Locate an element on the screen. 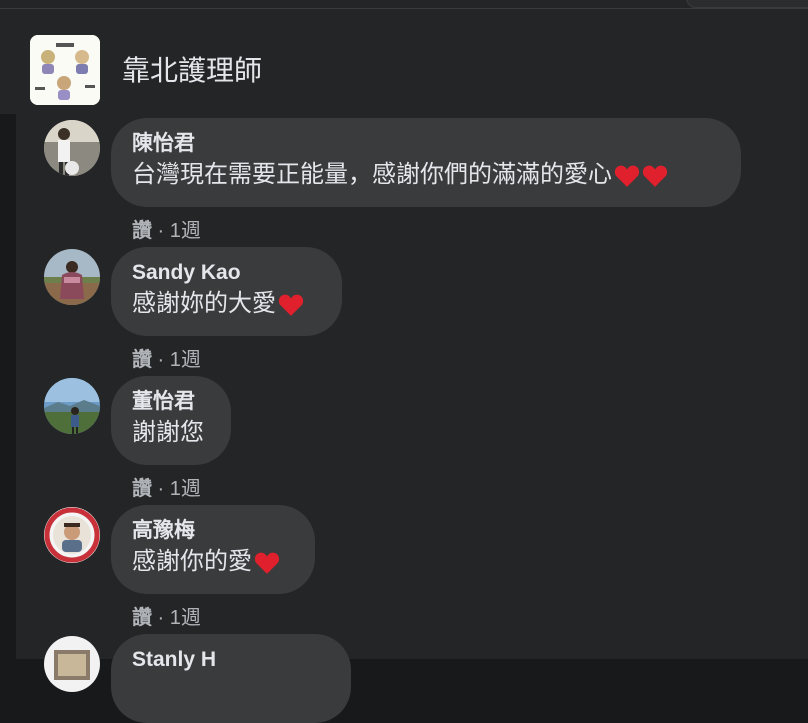 This screenshot has width=808, height=723. comment-bubble: 董怡君 謝謝您 is located at coordinates (171, 420).